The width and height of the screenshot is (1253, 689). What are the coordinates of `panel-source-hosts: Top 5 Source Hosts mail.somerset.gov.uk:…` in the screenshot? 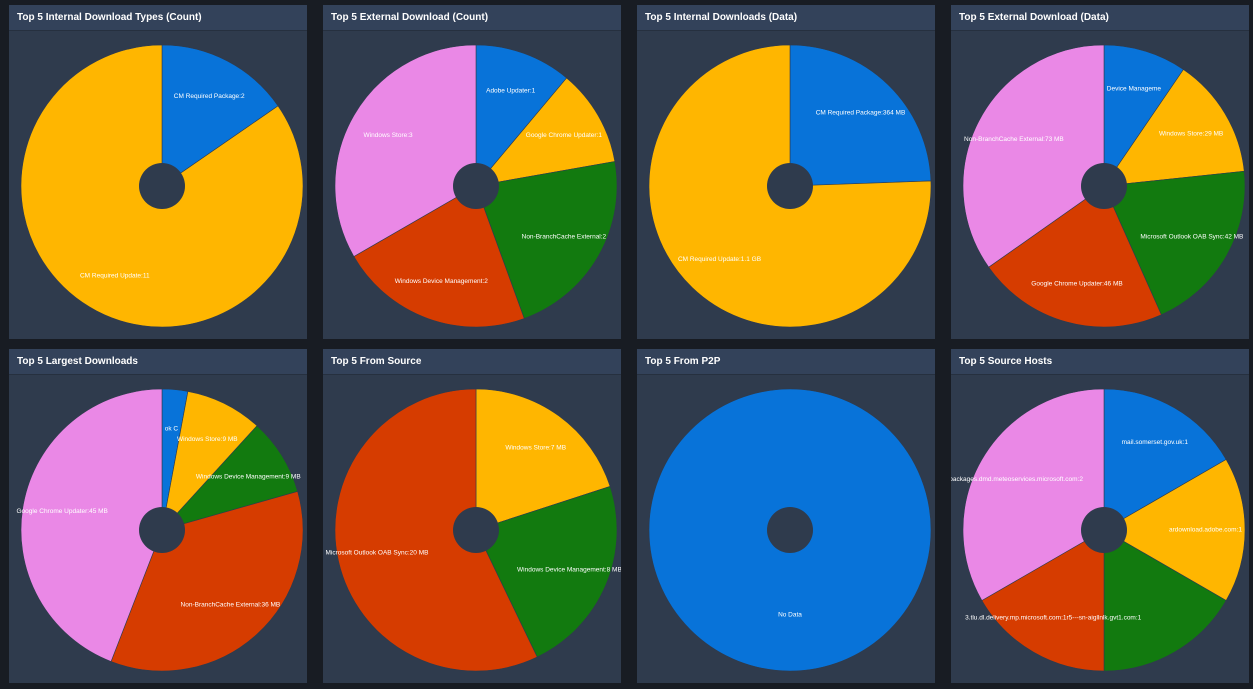 It's located at (1100, 516).